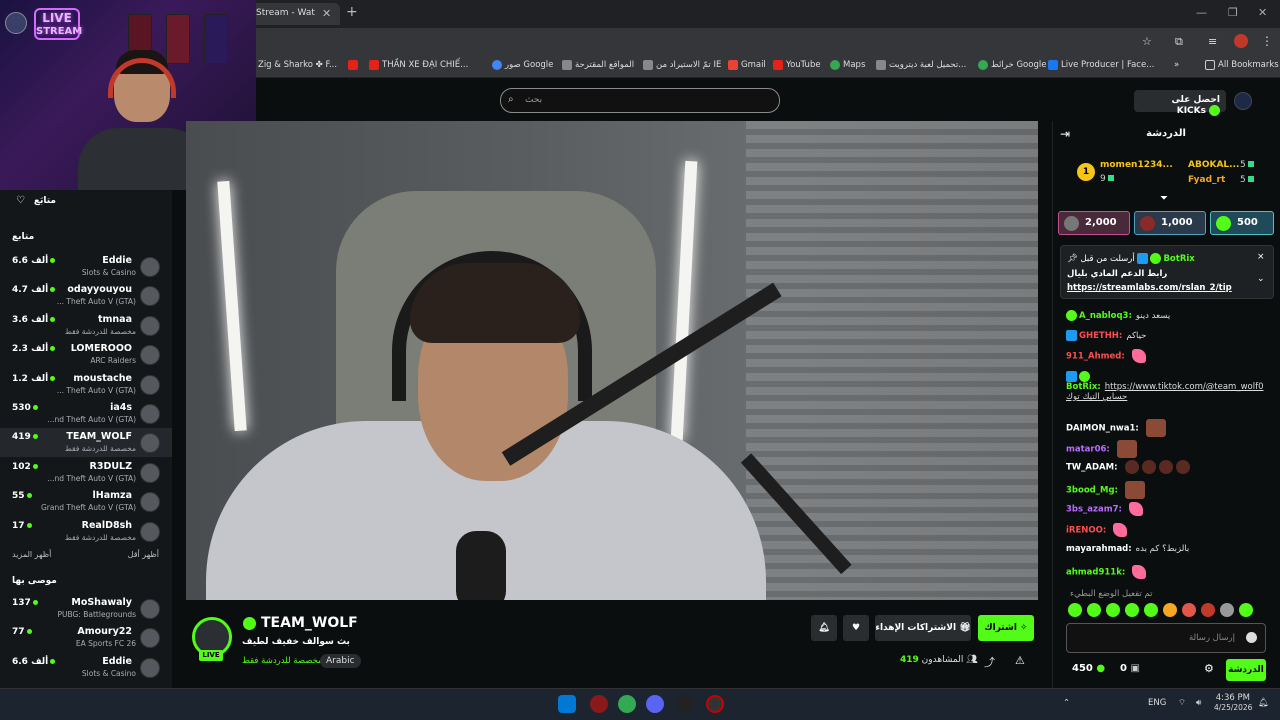  What do you see at coordinates (1251, 637) in the screenshot?
I see `emoji-icon` at bounding box center [1251, 637].